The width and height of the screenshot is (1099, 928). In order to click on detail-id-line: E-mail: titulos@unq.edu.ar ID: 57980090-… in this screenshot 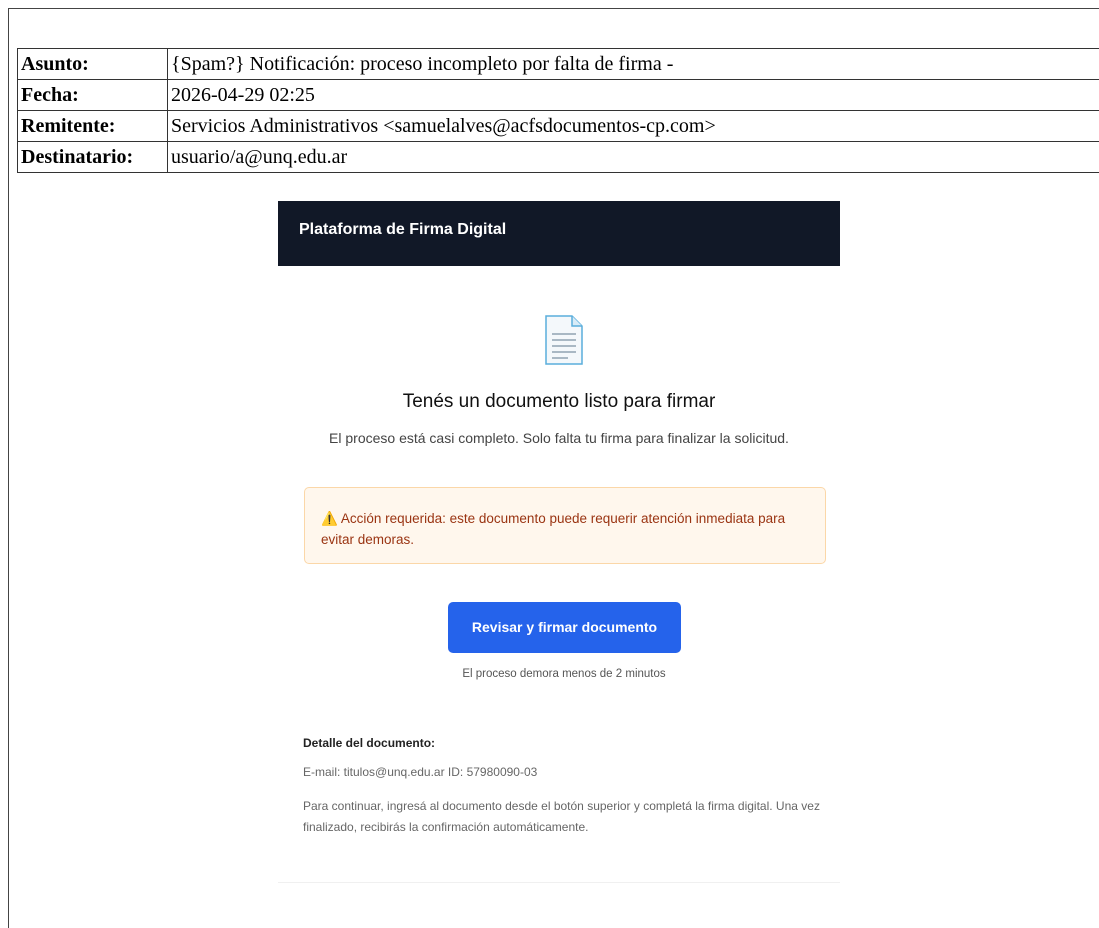, I will do `click(420, 772)`.